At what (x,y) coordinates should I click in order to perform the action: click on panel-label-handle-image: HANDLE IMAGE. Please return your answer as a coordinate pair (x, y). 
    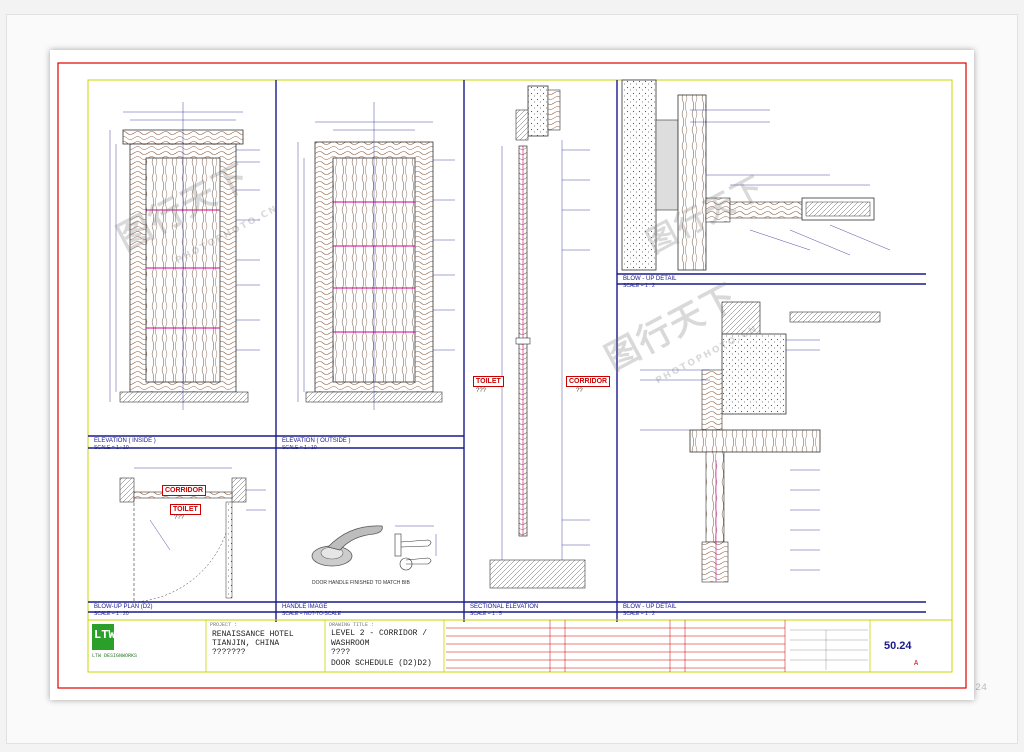
    Looking at the image, I should click on (305, 607).